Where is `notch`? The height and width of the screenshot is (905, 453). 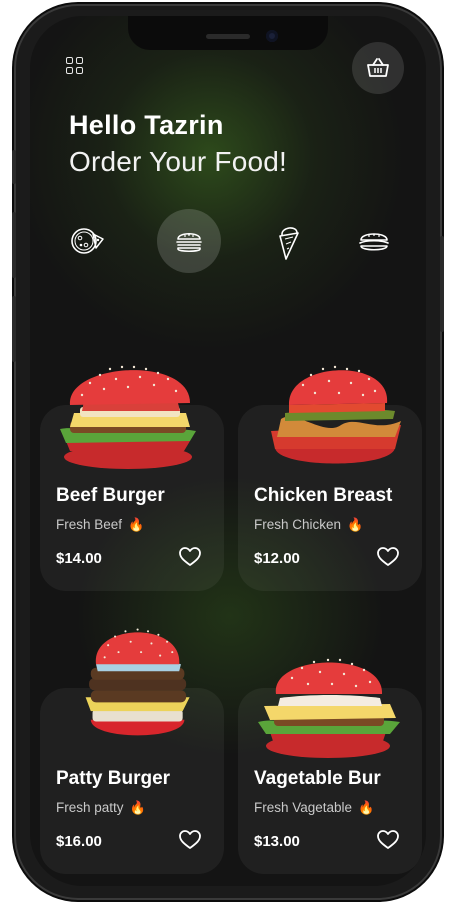 notch is located at coordinates (228, 33).